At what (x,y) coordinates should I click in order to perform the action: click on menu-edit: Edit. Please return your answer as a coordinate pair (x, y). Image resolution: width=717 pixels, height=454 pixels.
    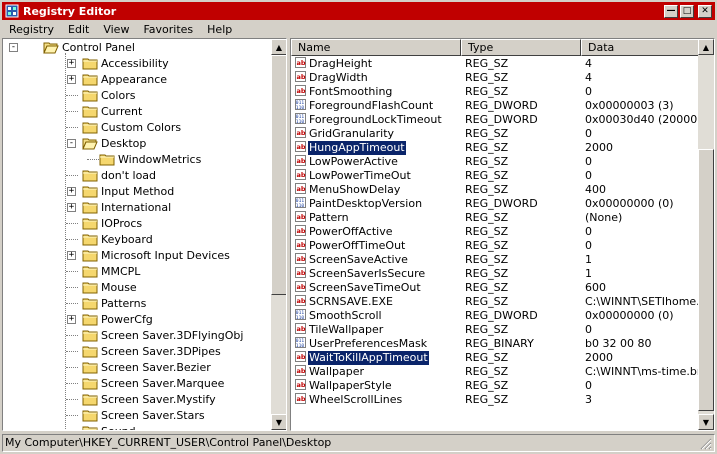
    Looking at the image, I should click on (78, 29).